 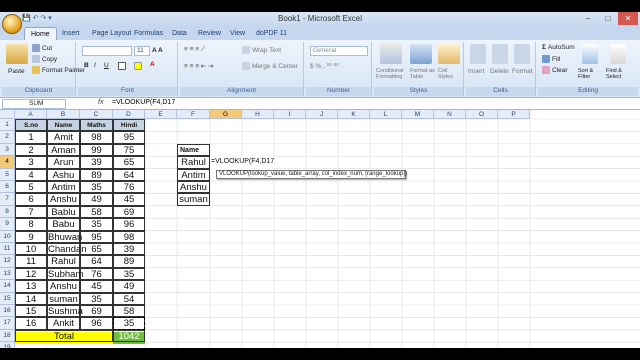 What do you see at coordinates (450, 114) in the screenshot?
I see `column-header-n: N` at bounding box center [450, 114].